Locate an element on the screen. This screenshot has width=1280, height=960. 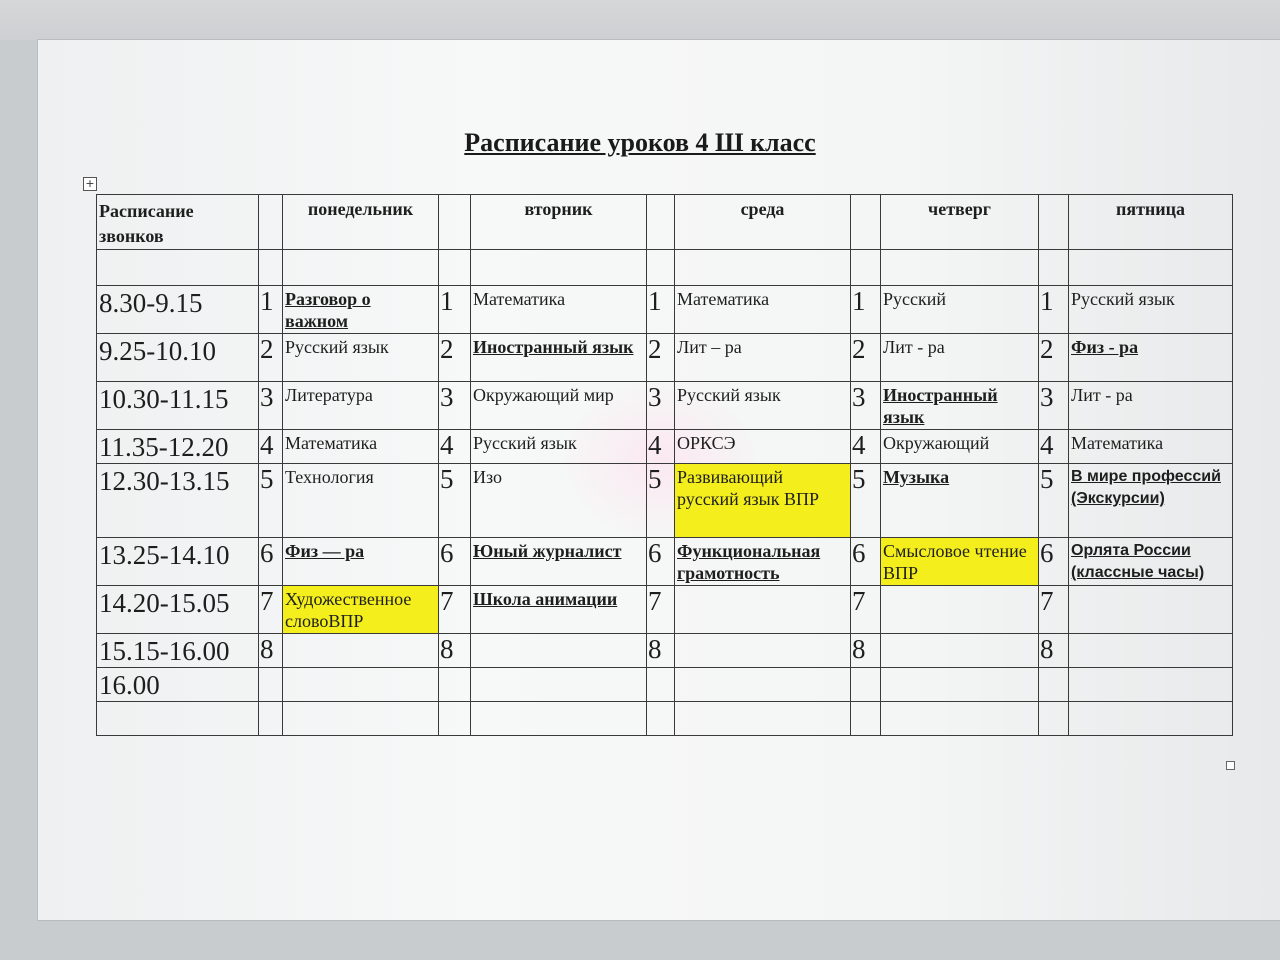
bell-time: 8.30-9.15 is located at coordinates (177, 309).